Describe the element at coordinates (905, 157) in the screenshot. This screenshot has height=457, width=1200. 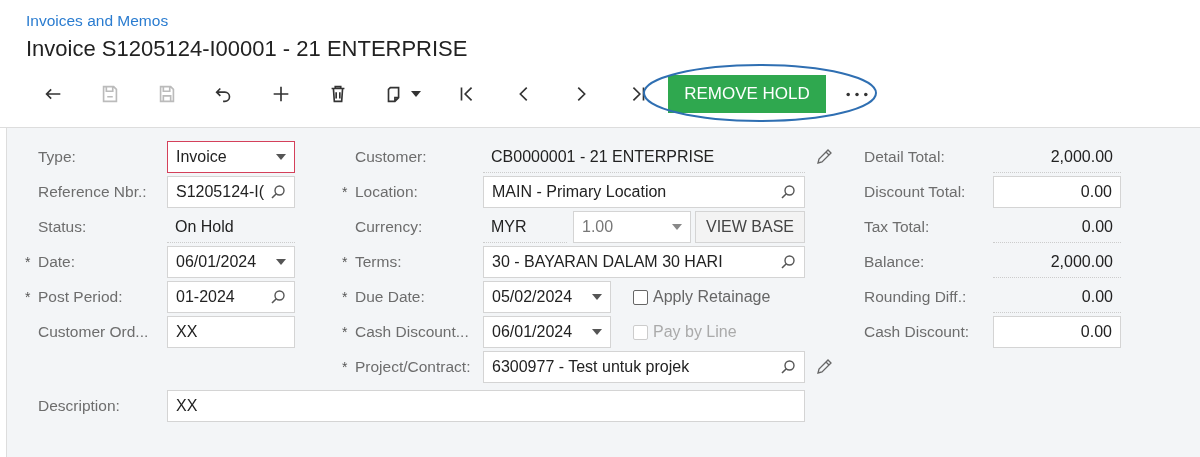
I see `field-label: Detail Total:` at that location.